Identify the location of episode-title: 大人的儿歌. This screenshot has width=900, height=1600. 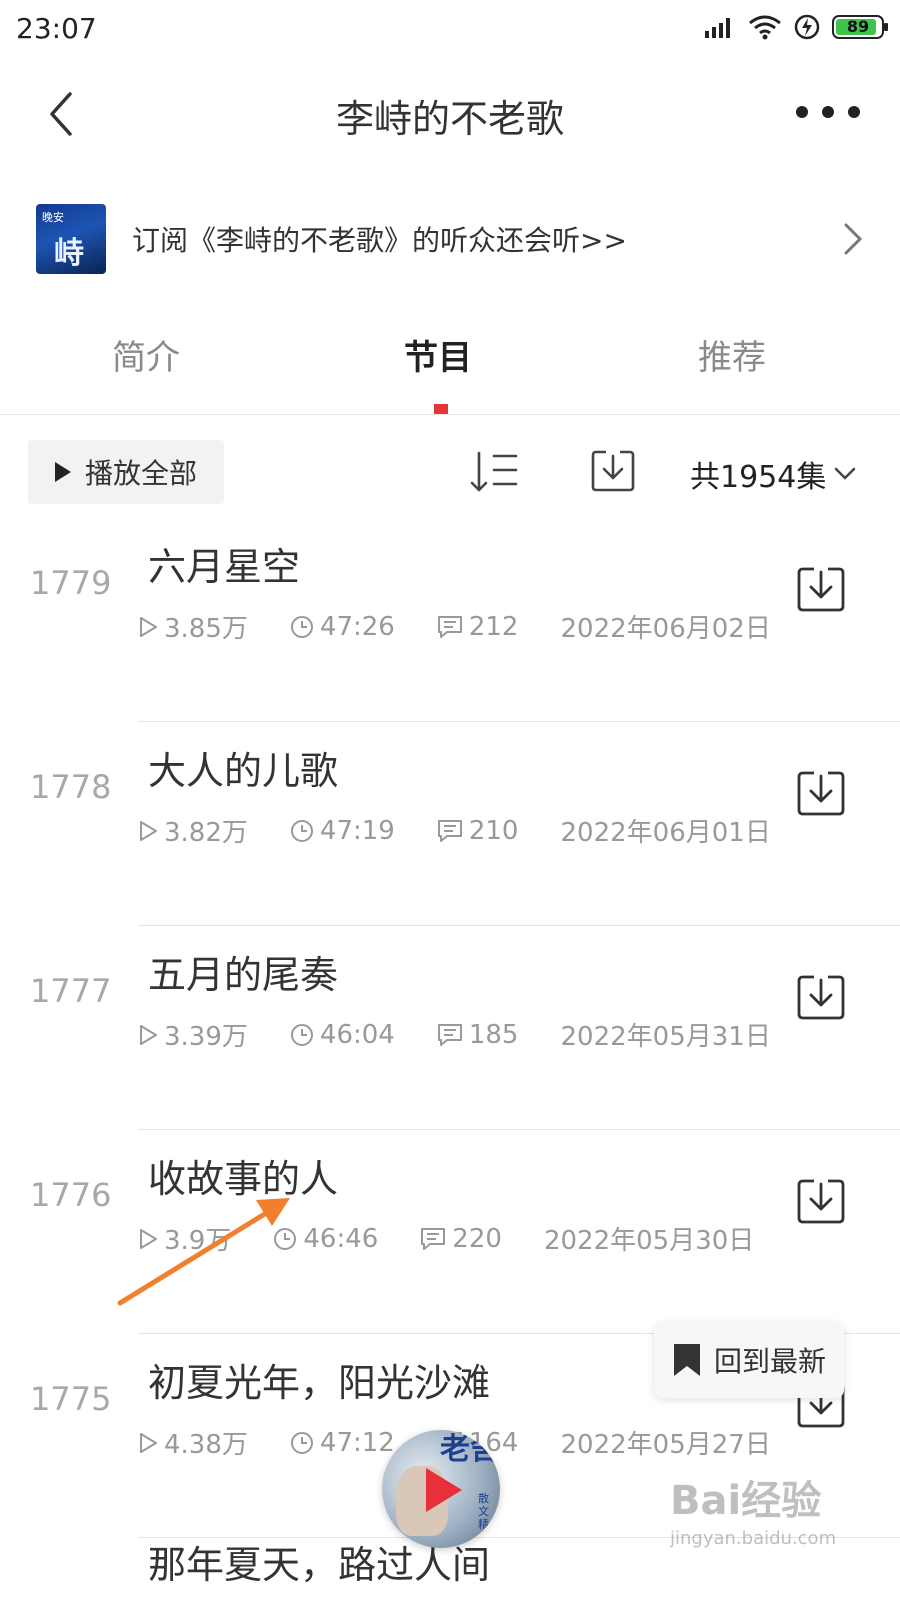
(243, 771).